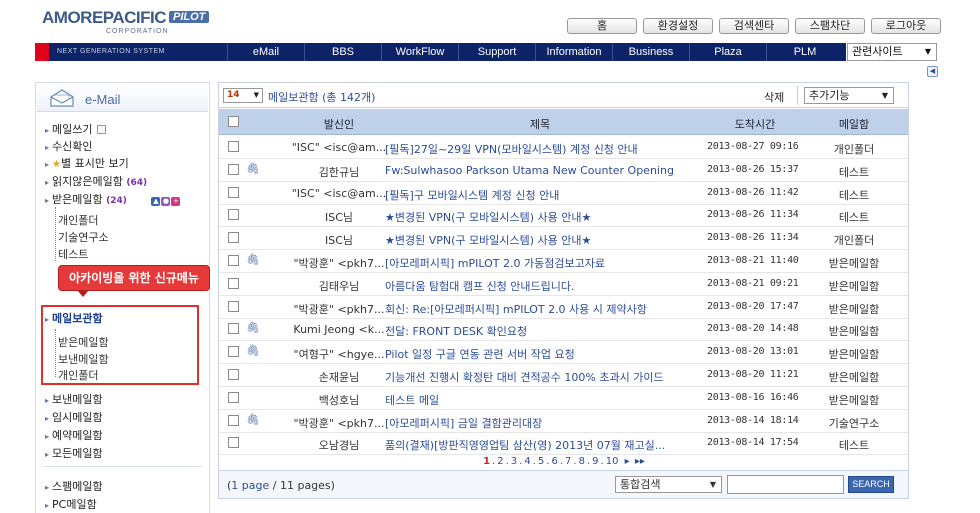 The image size is (980, 513). Describe the element at coordinates (582, 461) in the screenshot. I see `page-link: 8` at that location.